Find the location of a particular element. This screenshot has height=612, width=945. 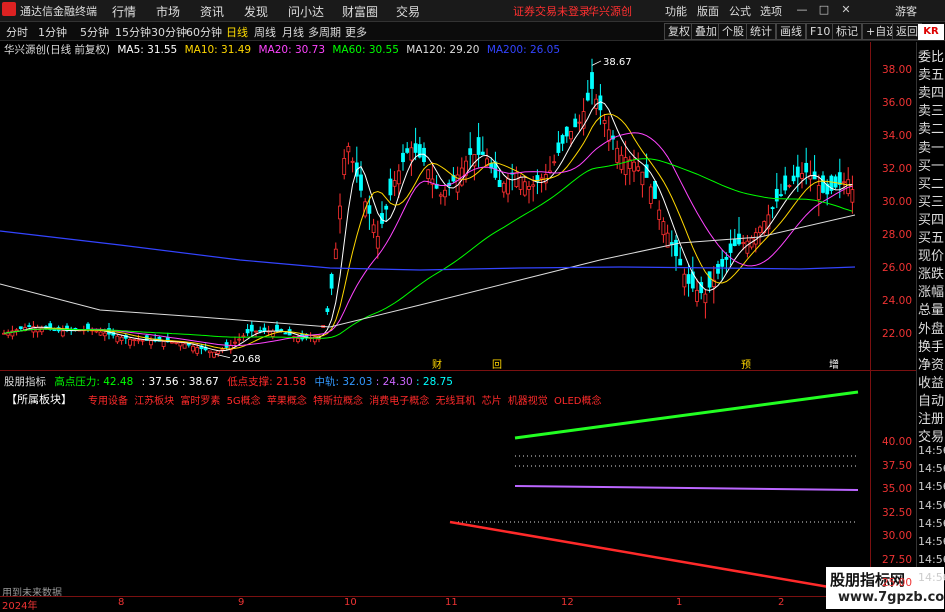

quote-field-label: 买一 is located at coordinates (931, 164).